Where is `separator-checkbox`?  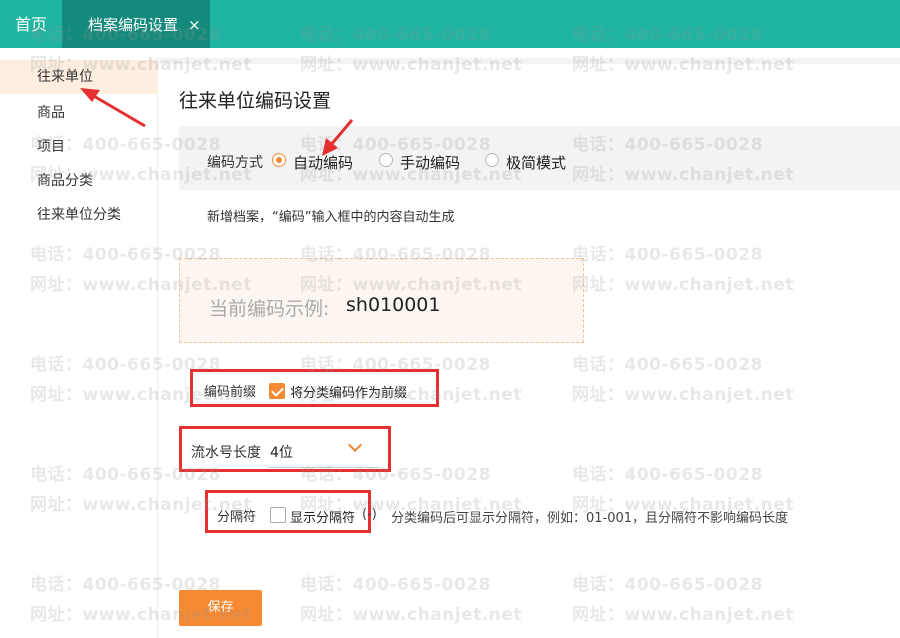 separator-checkbox is located at coordinates (278, 515).